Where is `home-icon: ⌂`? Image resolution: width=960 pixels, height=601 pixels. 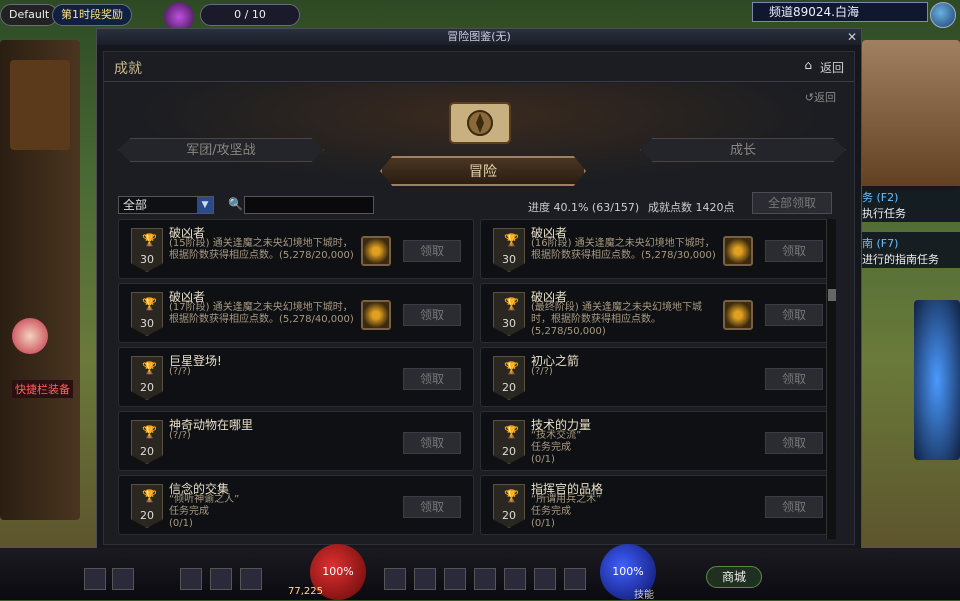 home-icon: ⌂ is located at coordinates (808, 65).